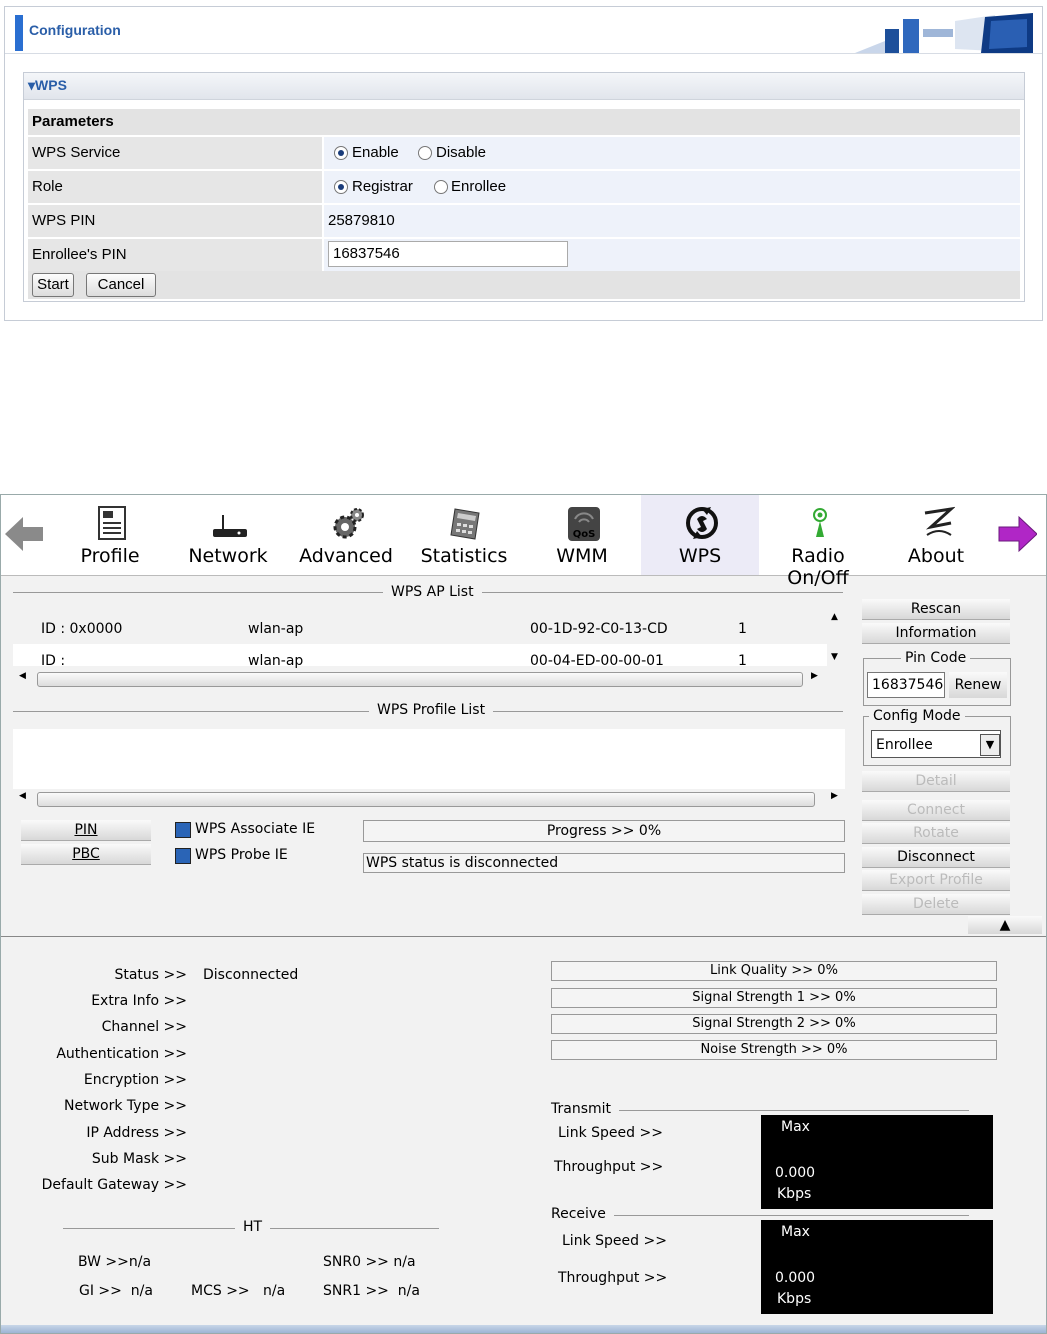 This screenshot has width=1047, height=1334. Describe the element at coordinates (523, 30) in the screenshot. I see `configuration-header: Configuration` at that location.